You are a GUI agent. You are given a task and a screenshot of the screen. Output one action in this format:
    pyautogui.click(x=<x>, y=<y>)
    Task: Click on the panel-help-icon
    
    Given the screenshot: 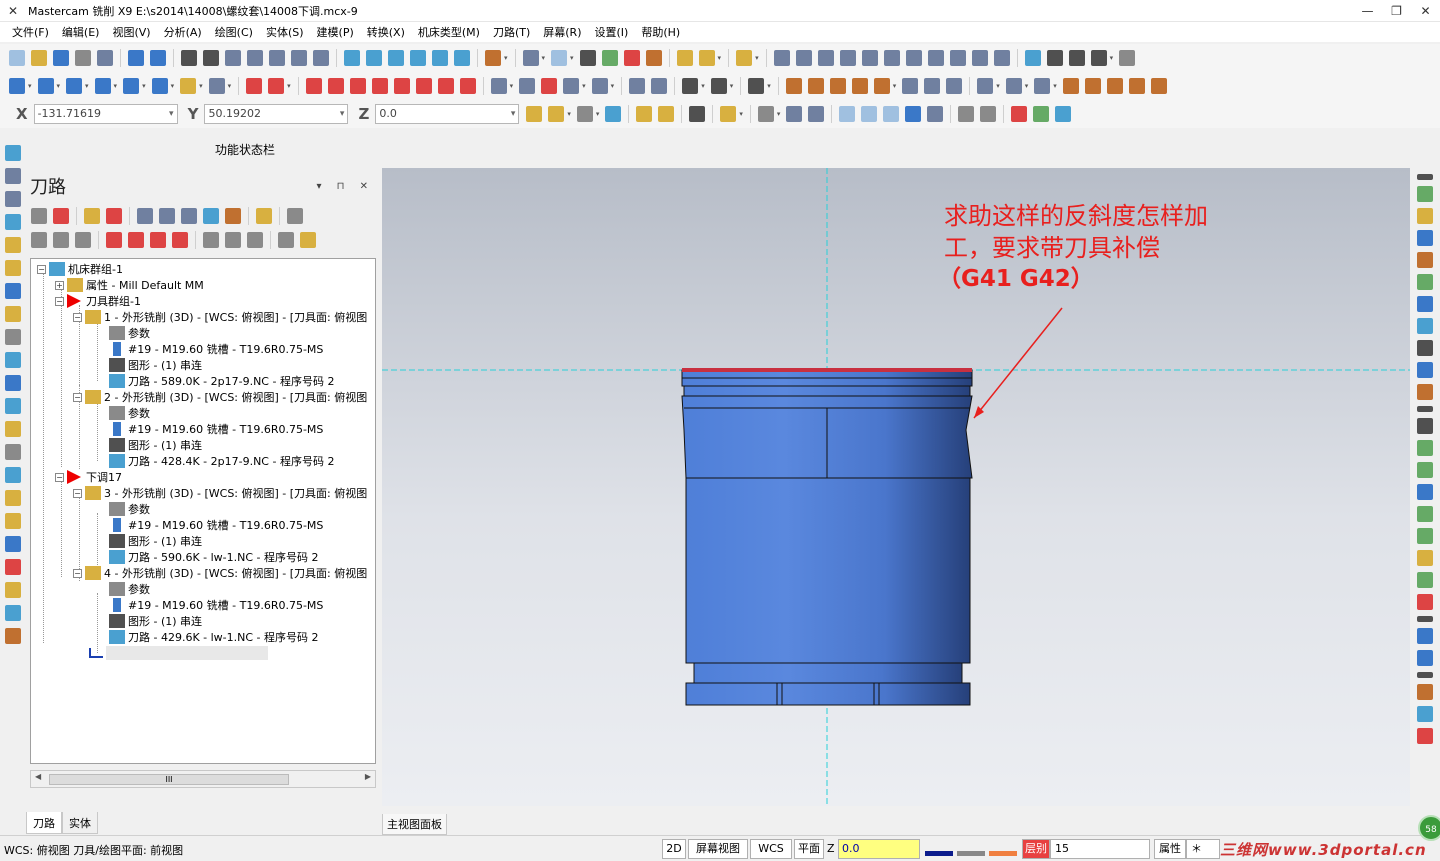 What is the action you would take?
    pyautogui.click(x=295, y=216)
    